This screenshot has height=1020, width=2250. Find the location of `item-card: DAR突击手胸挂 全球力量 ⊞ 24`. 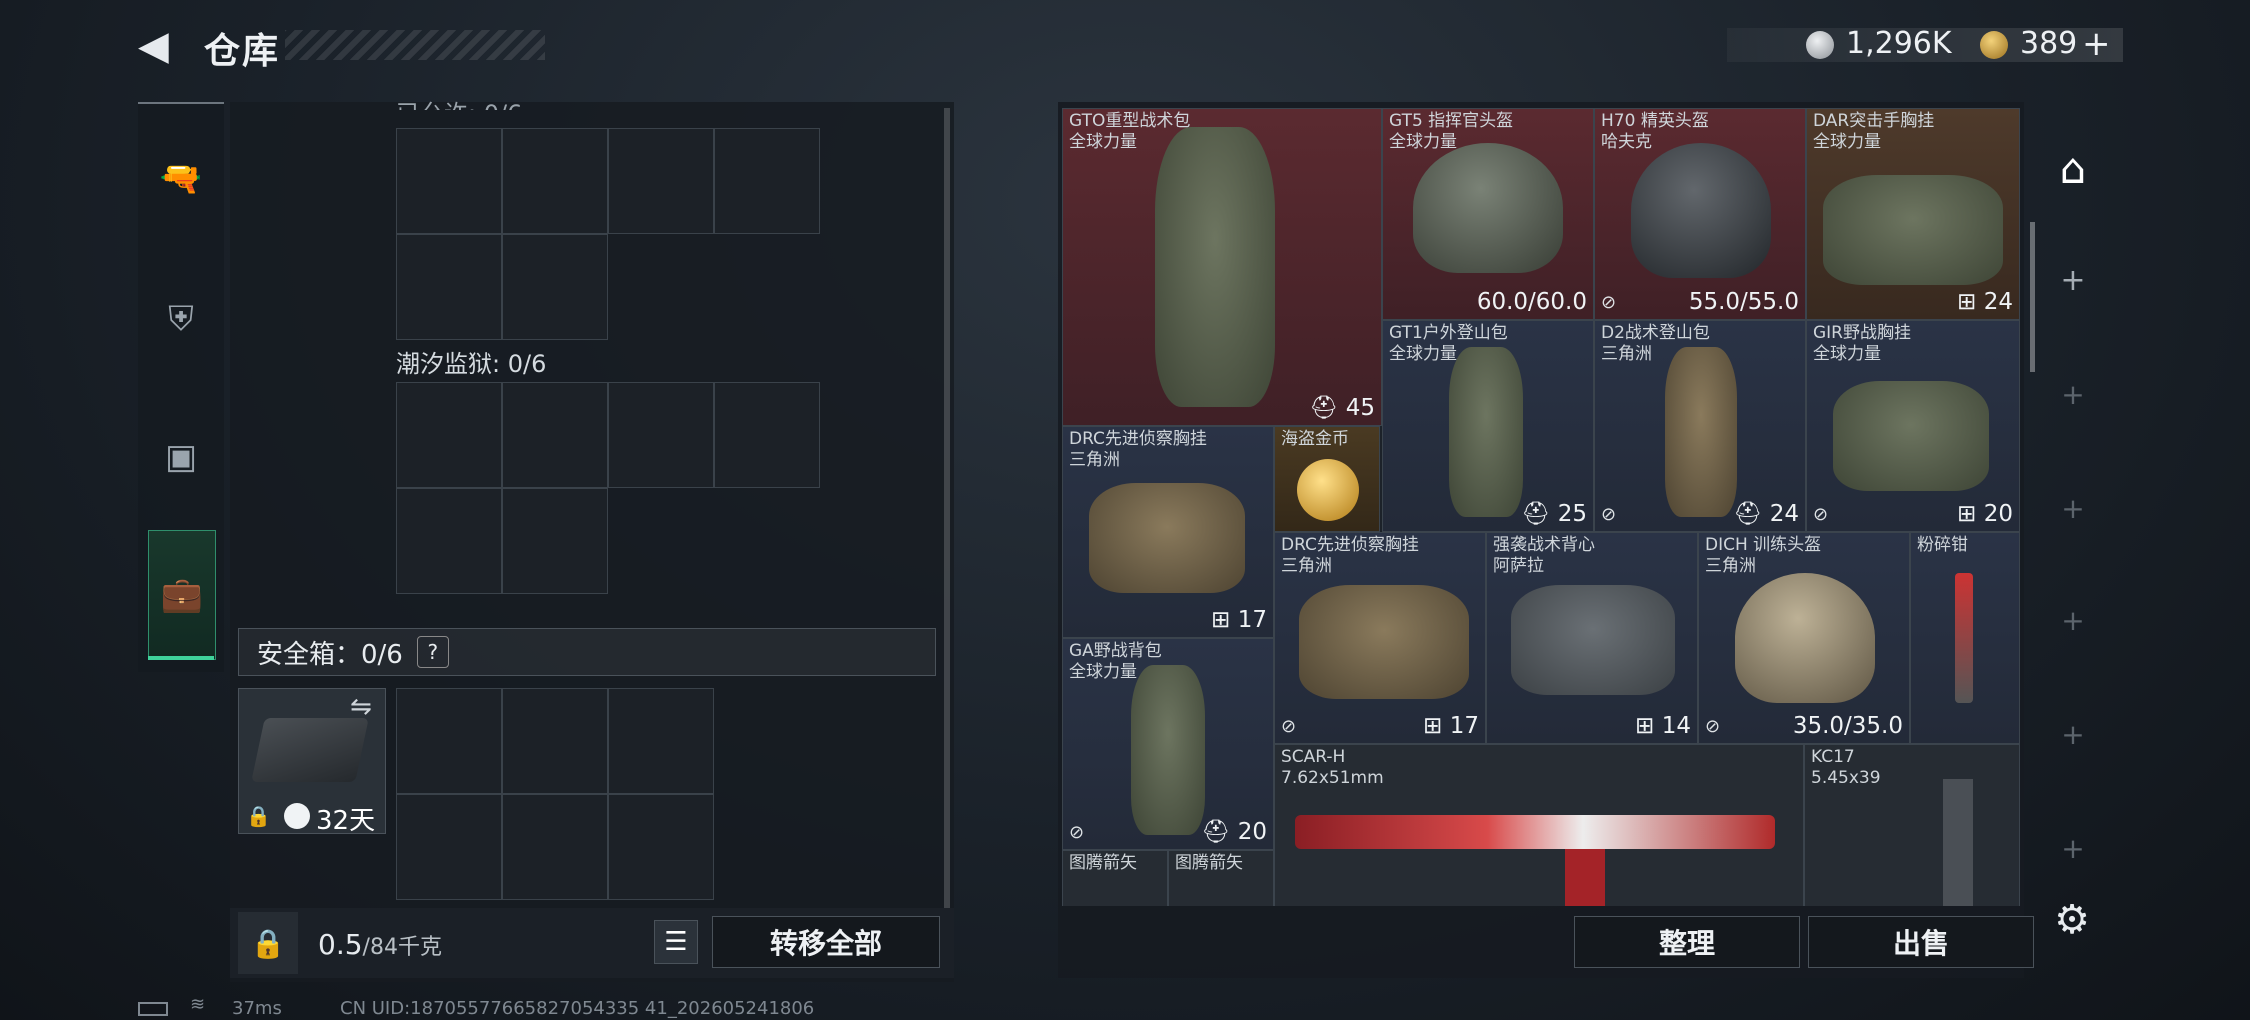

item-card: DAR突击手胸挂 全球力量 ⊞ 24 is located at coordinates (1913, 214).